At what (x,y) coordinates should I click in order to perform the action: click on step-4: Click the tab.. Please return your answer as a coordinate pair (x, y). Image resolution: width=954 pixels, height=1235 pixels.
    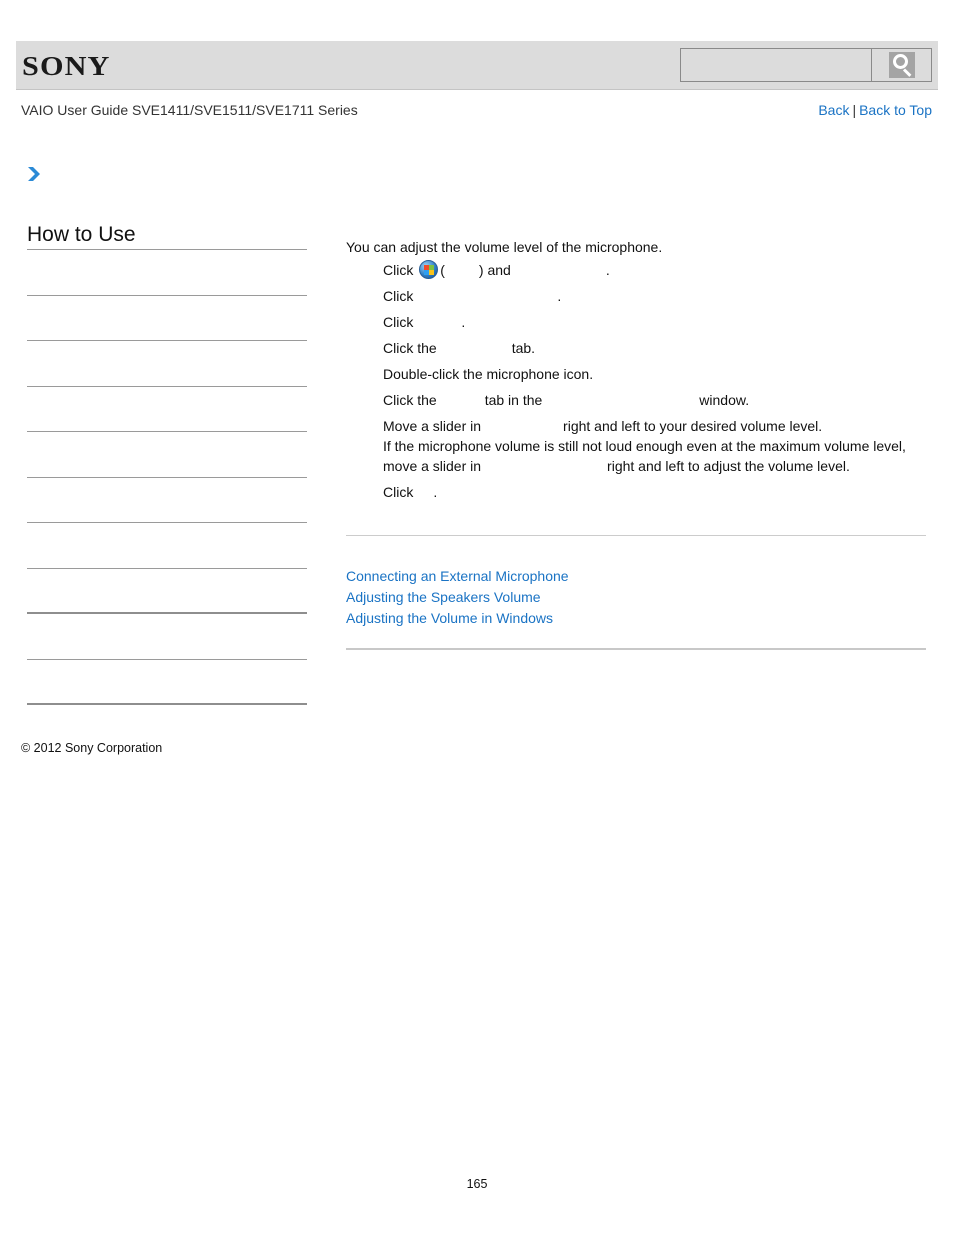
    Looking at the image, I should click on (459, 348).